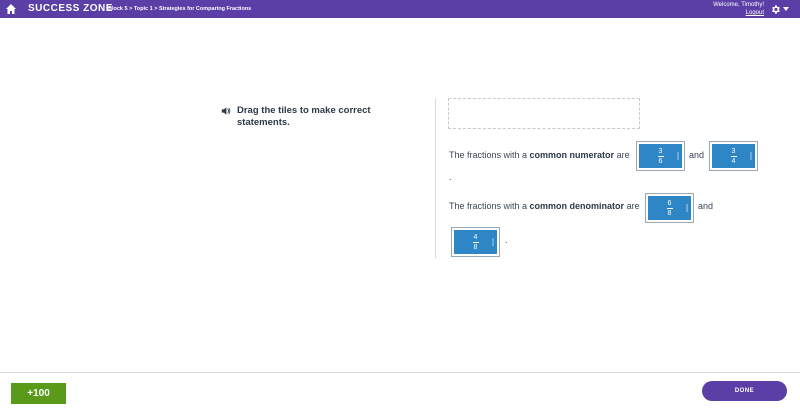 Image resolution: width=800 pixels, height=414 pixels. I want to click on sentence1-end: ., so click(450, 177).